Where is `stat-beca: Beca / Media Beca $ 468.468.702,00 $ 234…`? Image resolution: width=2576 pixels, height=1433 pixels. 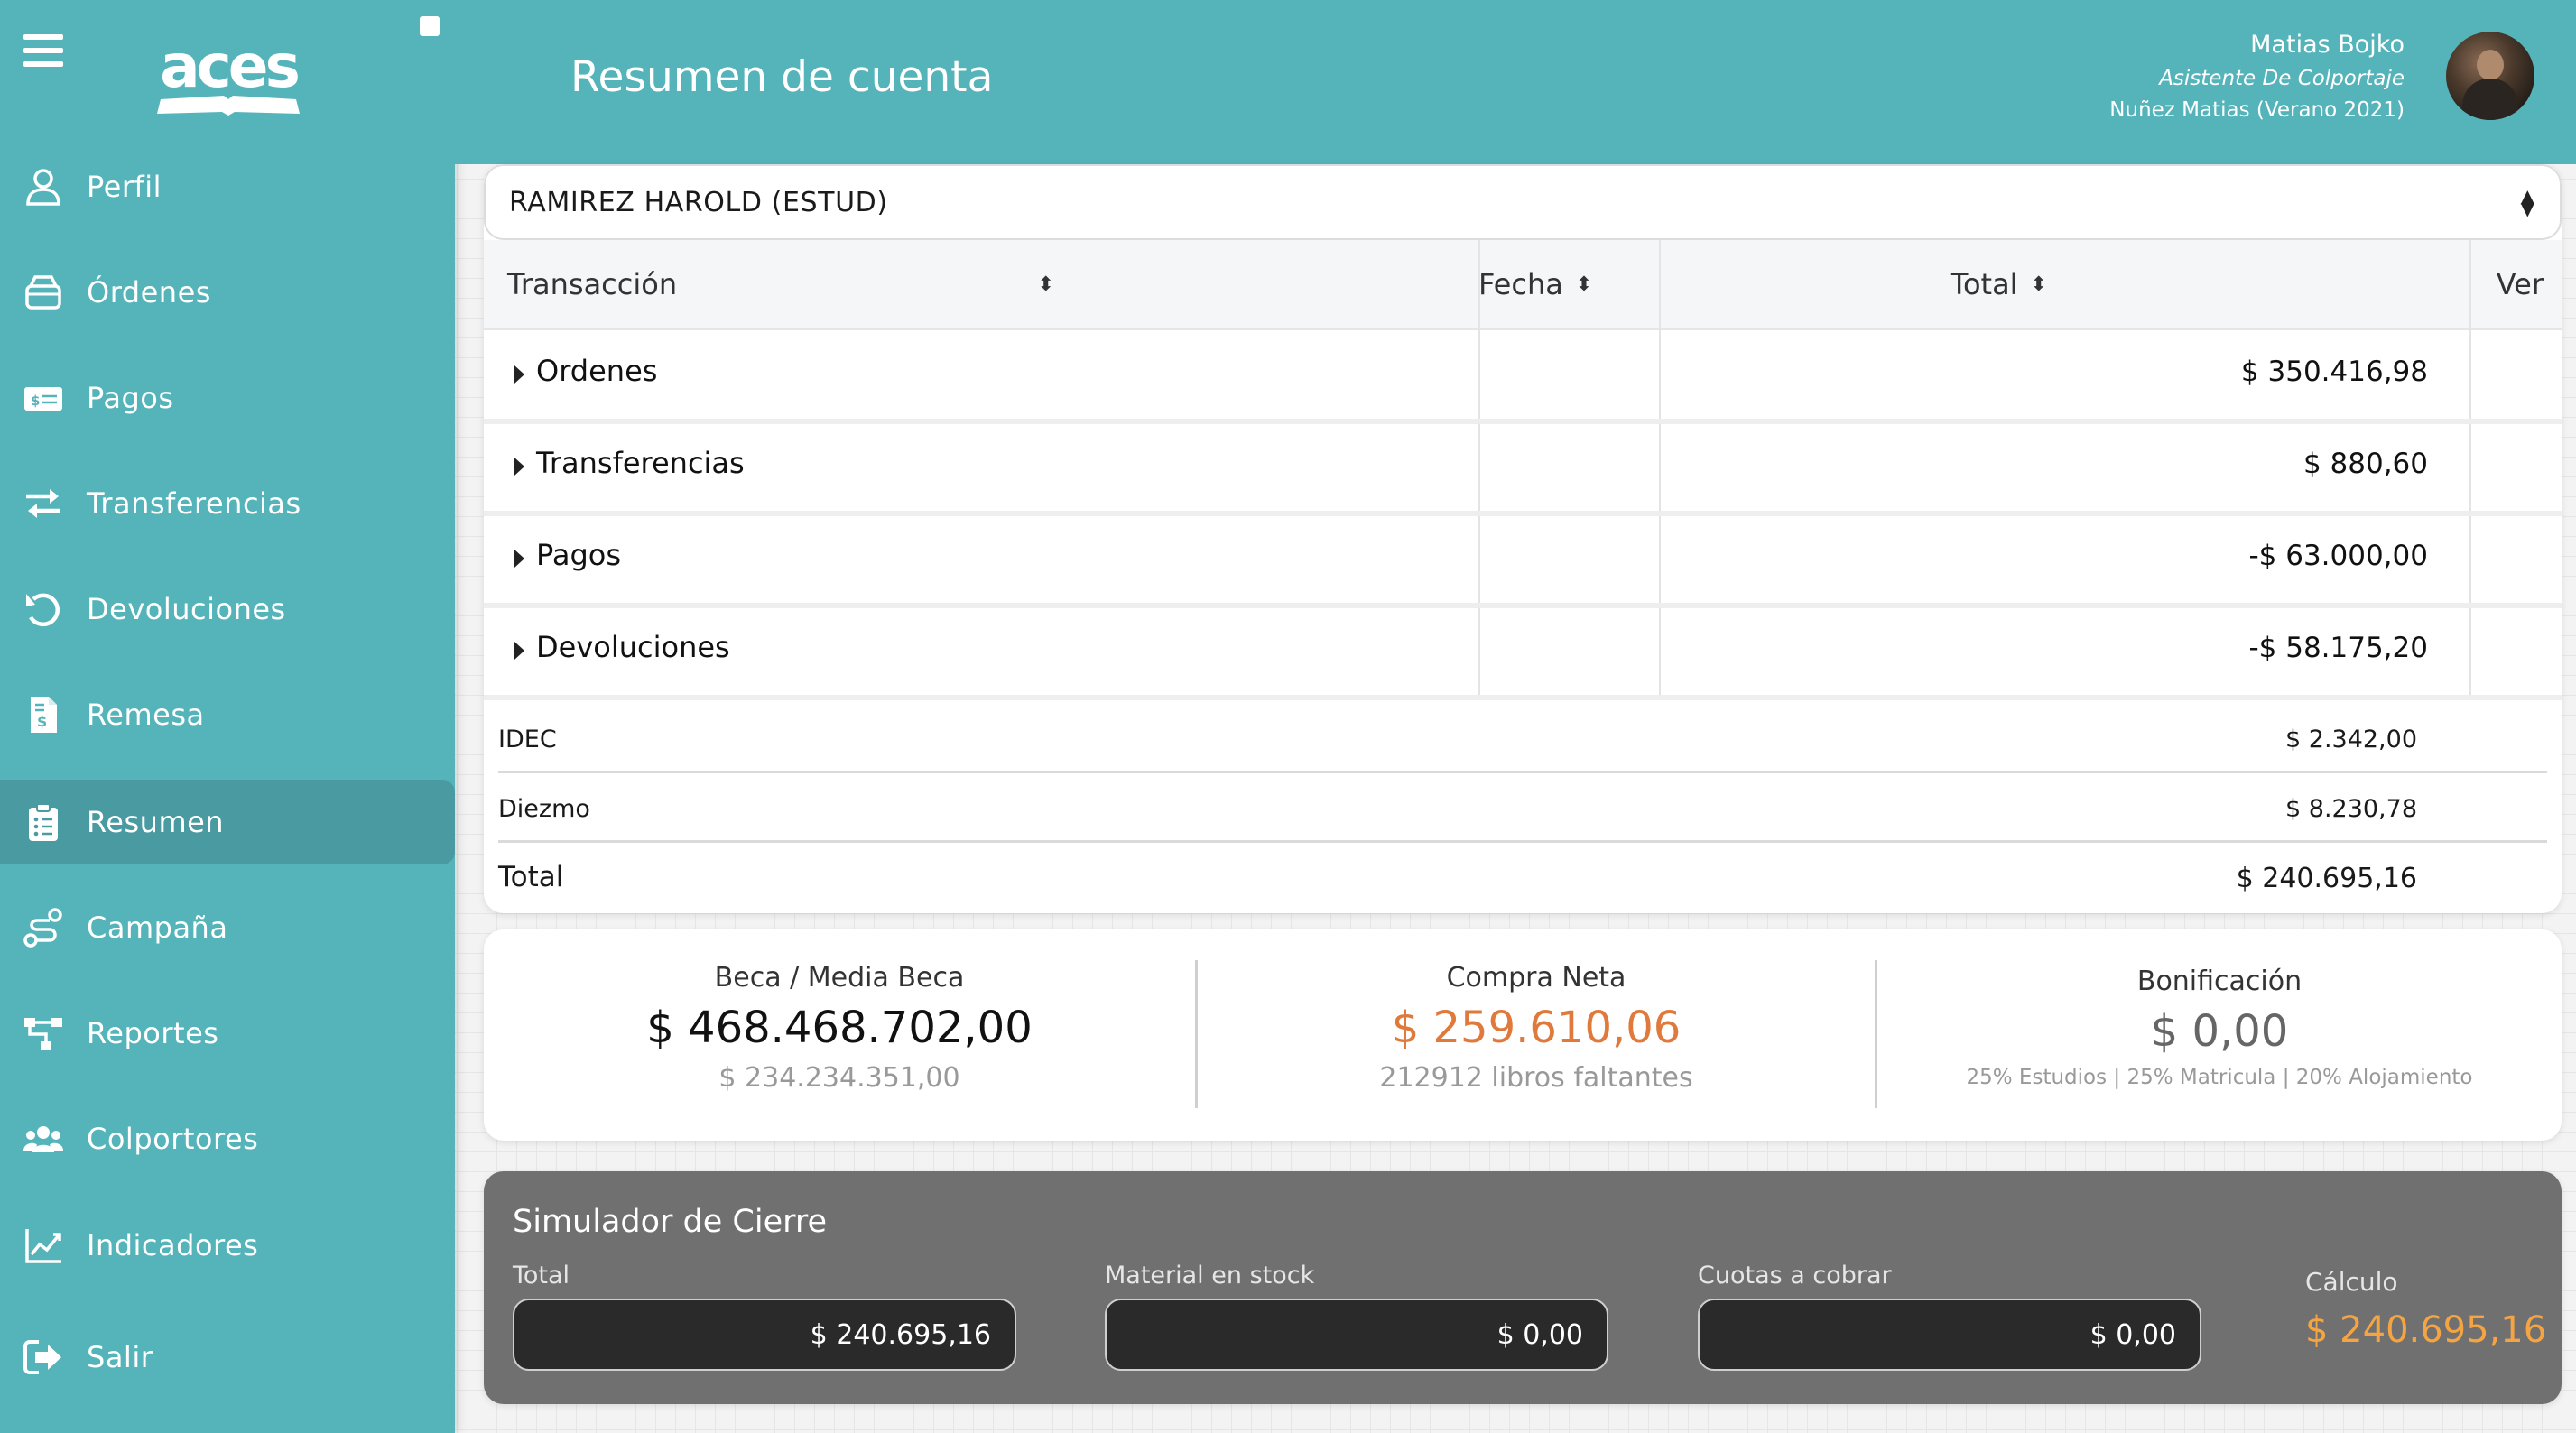 stat-beca: Beca / Media Beca $ 468.468.702,00 $ 234… is located at coordinates (839, 1035).